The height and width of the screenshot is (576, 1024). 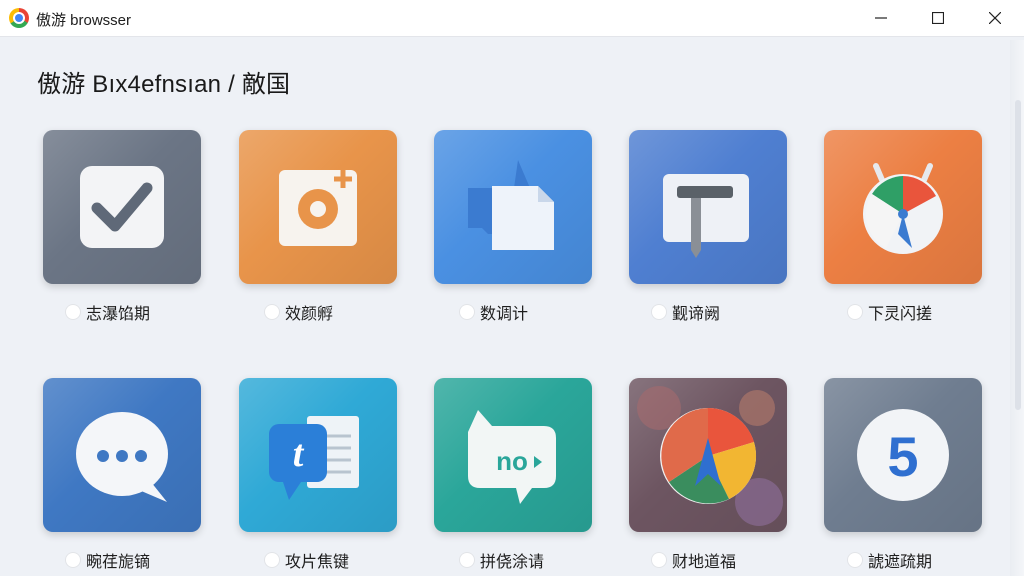 I want to click on app-tile-7: t, so click(x=318, y=455).